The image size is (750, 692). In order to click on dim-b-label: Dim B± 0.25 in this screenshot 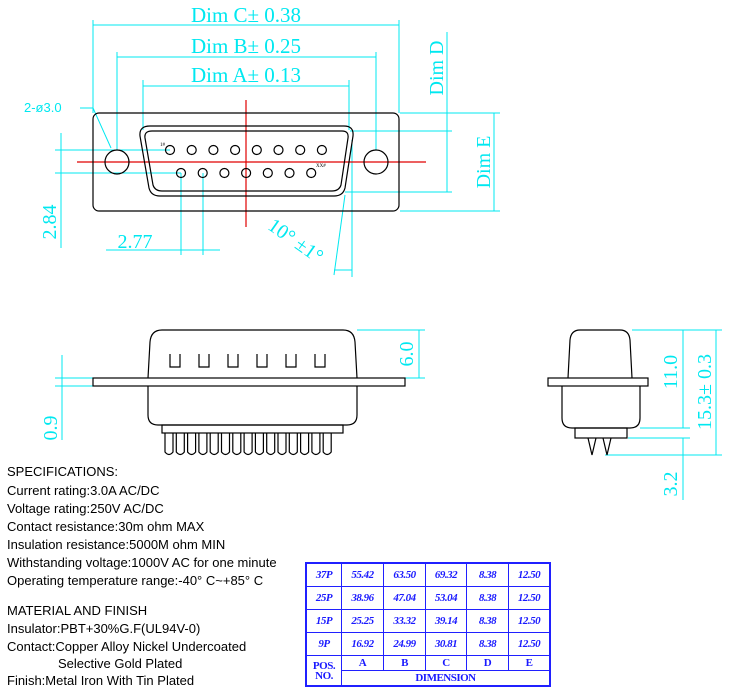, I will do `click(246, 46)`.